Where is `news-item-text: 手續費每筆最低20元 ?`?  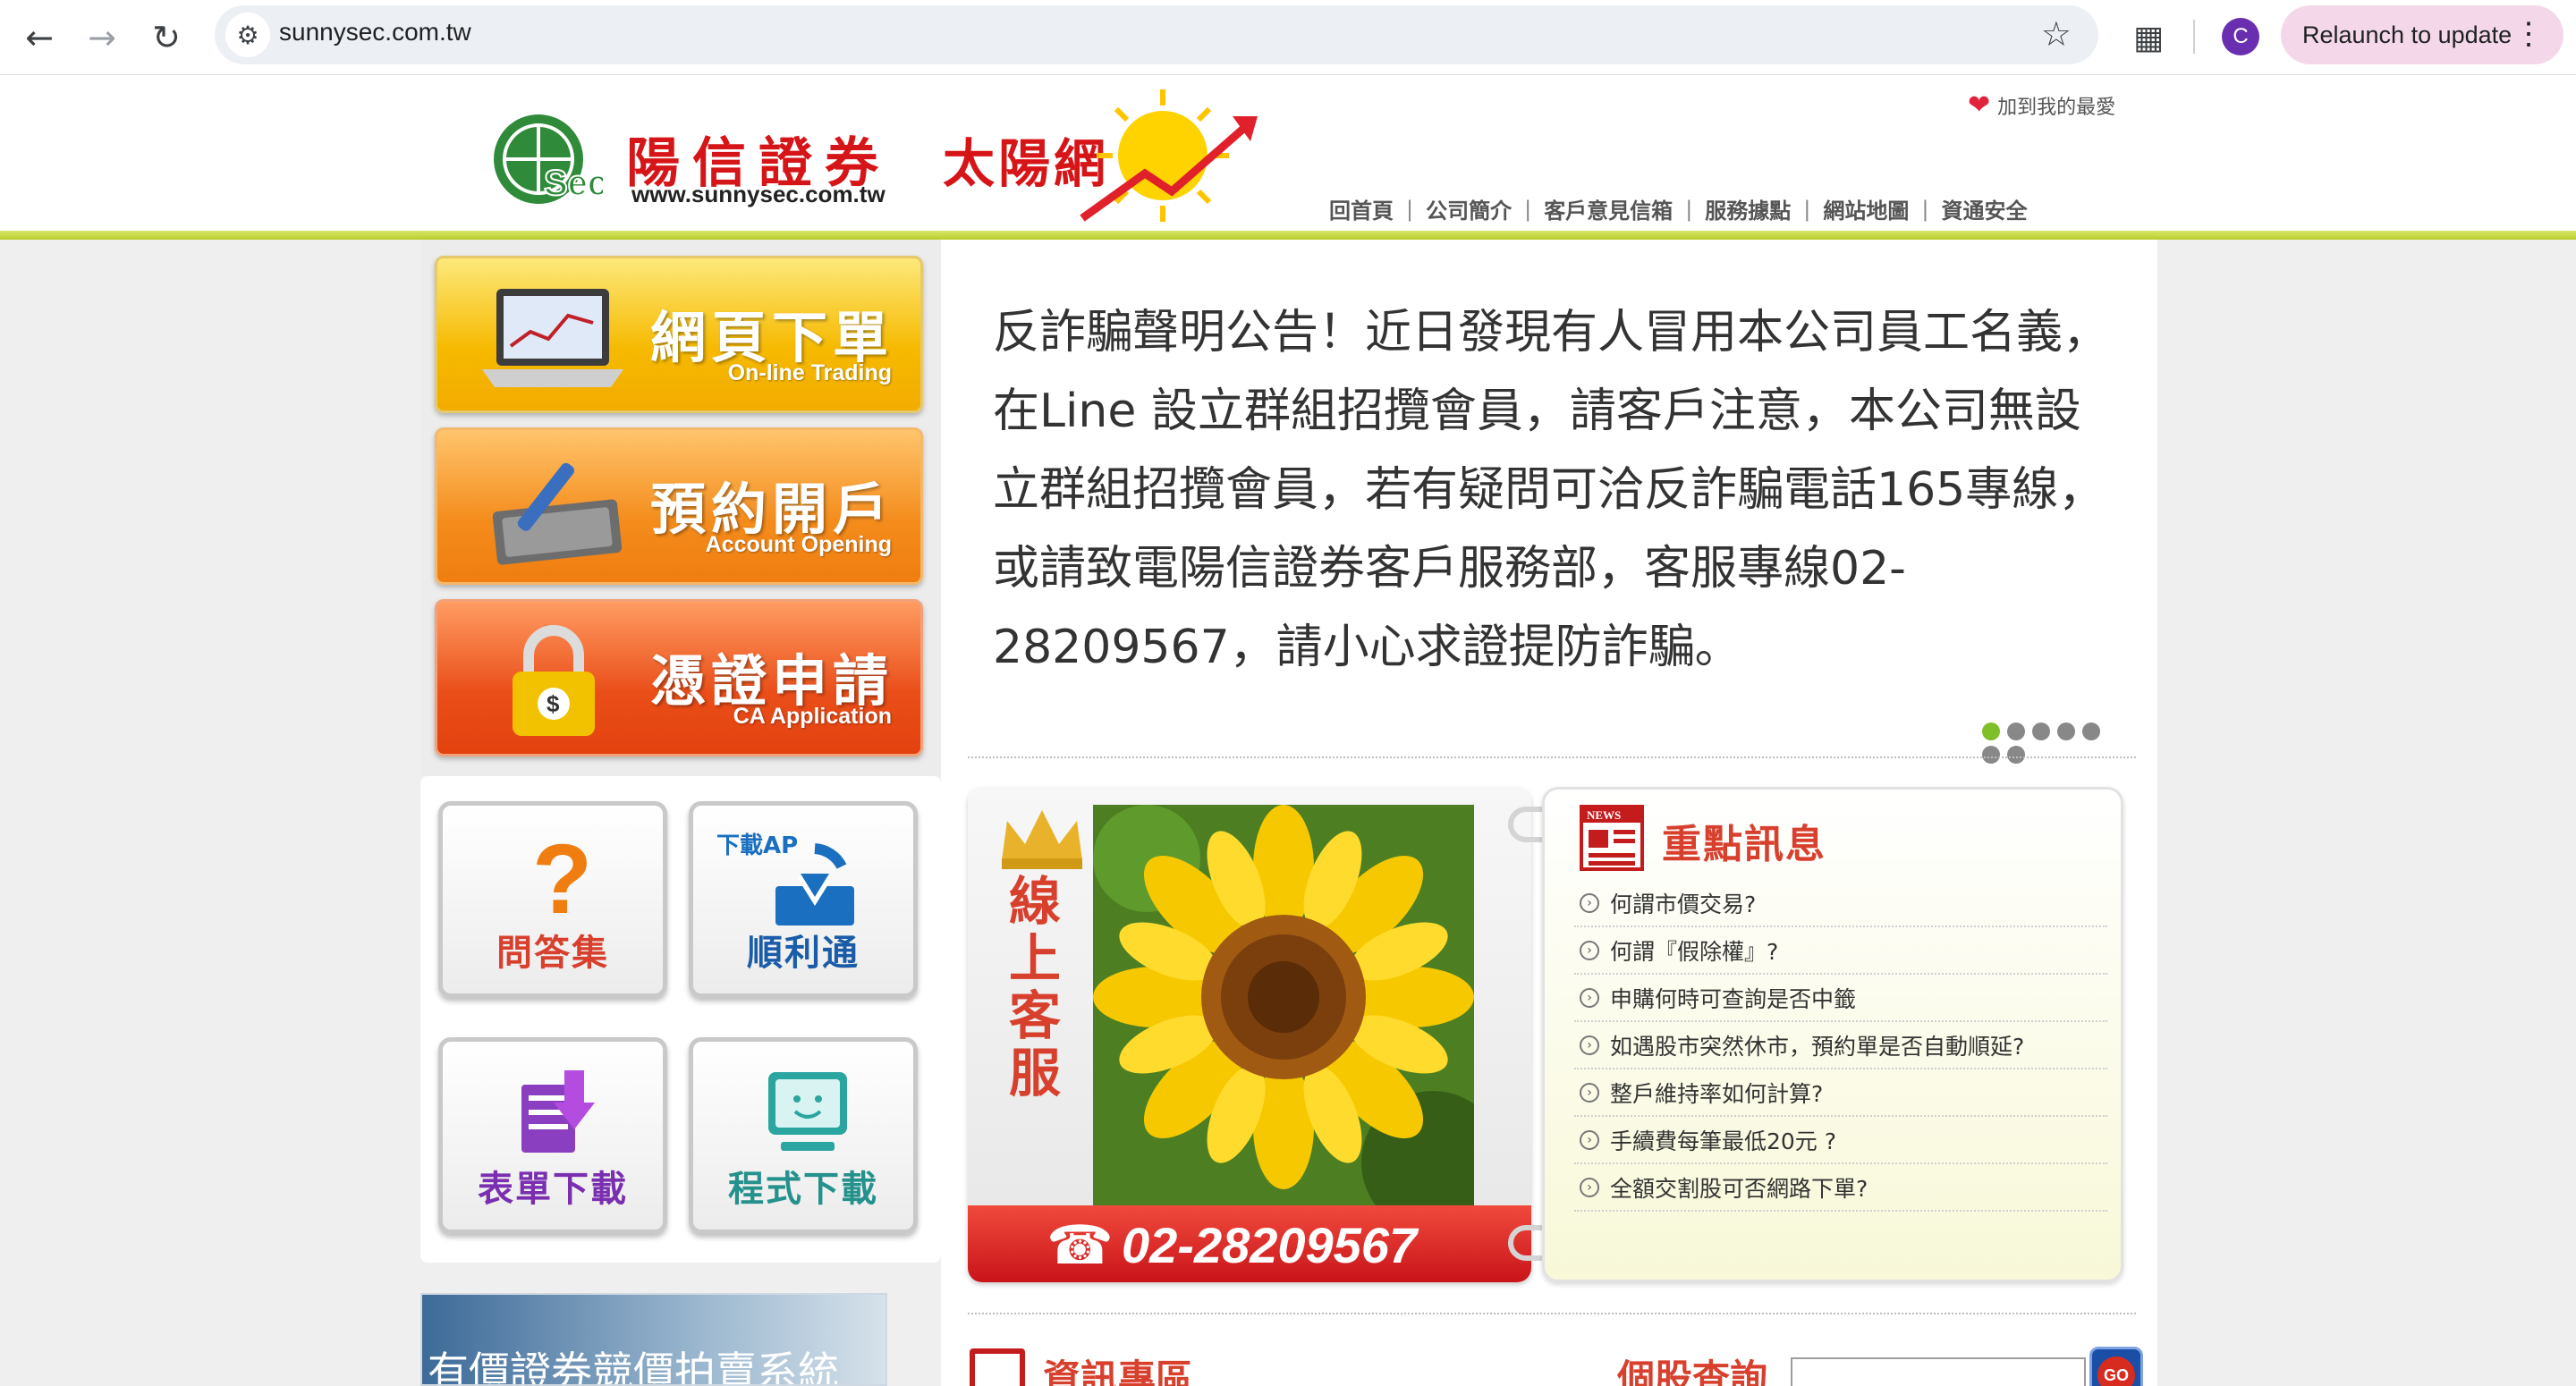 news-item-text: 手續費每筆最低20元 ? is located at coordinates (1723, 1140).